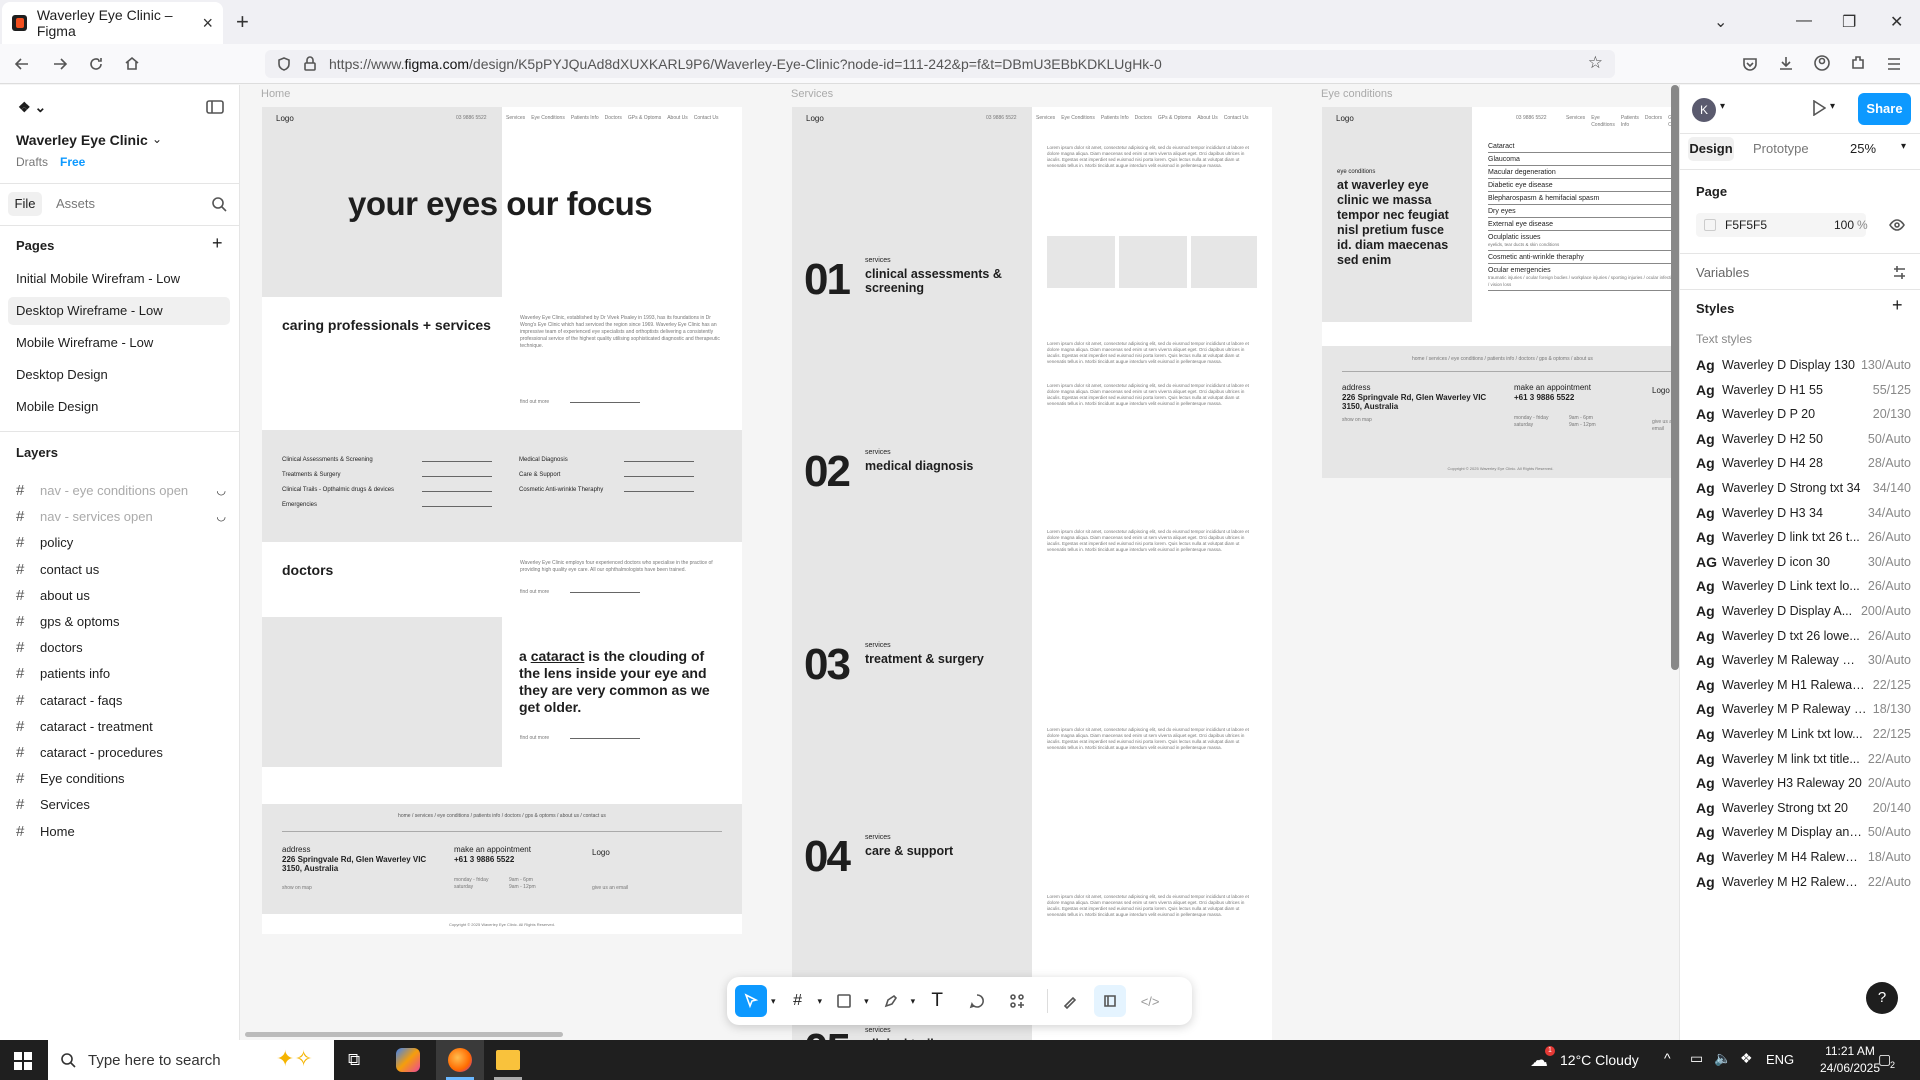 Image resolution: width=1920 pixels, height=1080 pixels. What do you see at coordinates (1710, 225) in the screenshot?
I see `color-swatch` at bounding box center [1710, 225].